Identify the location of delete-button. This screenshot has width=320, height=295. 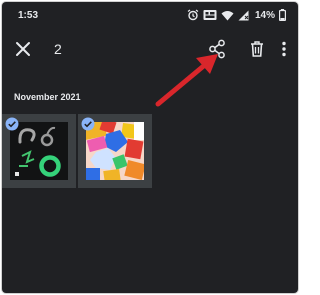
(257, 49).